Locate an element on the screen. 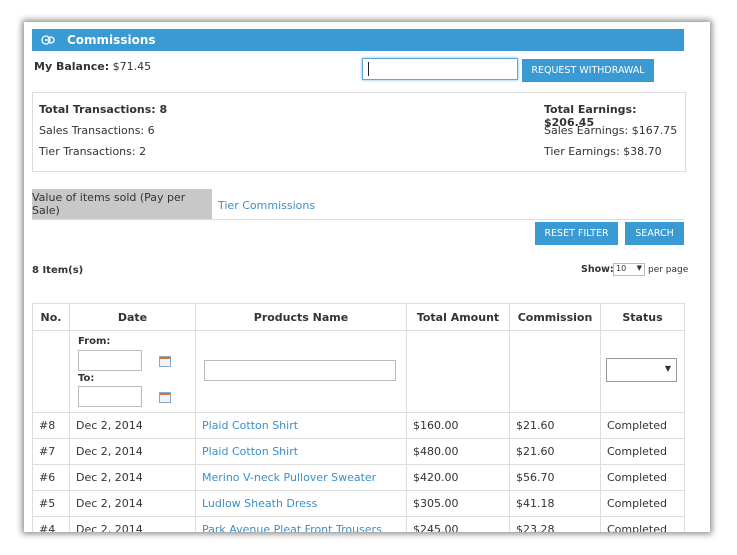 This screenshot has width=737, height=555. row-no: #7 is located at coordinates (51, 451).